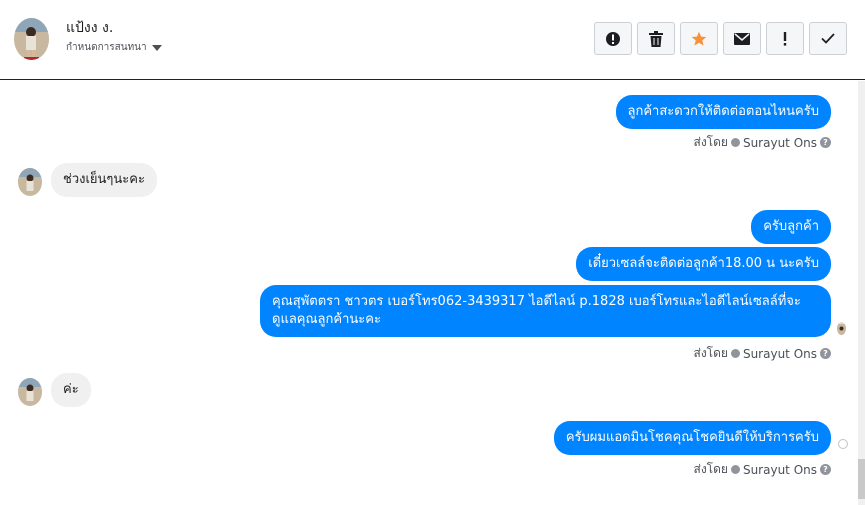 The width and height of the screenshot is (865, 505). Describe the element at coordinates (104, 180) in the screenshot. I see `incoming-message: ช่วงเย็นๆนะคะ` at that location.